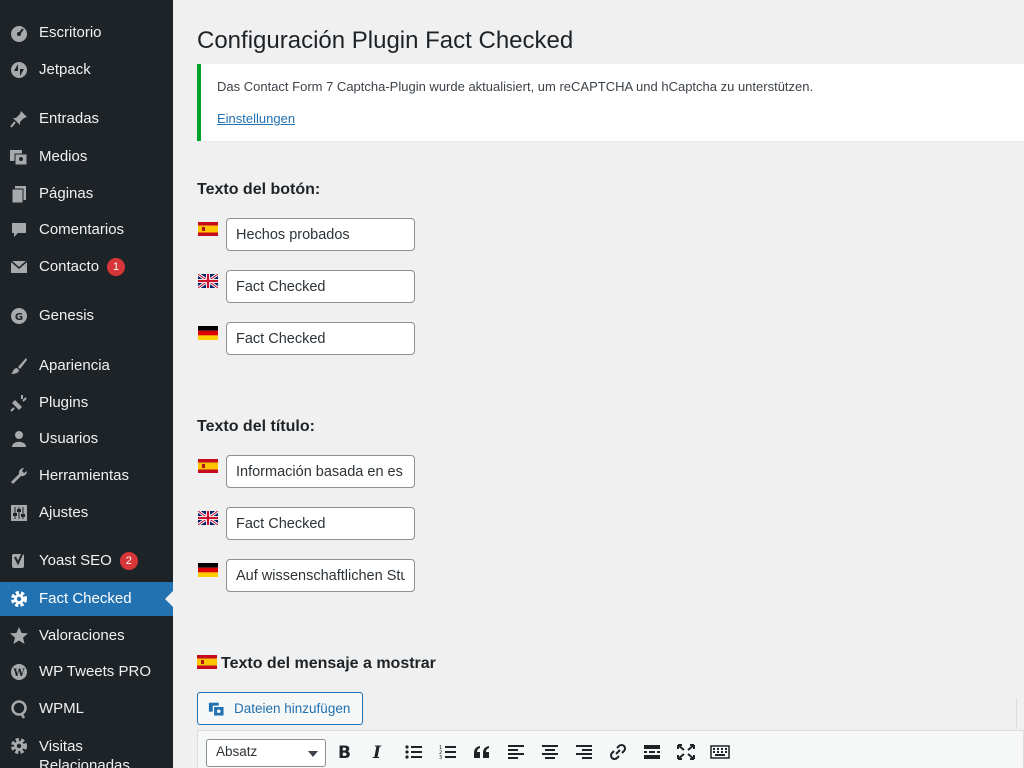 This screenshot has width=1024, height=768. I want to click on notification-badge: 2, so click(128, 561).